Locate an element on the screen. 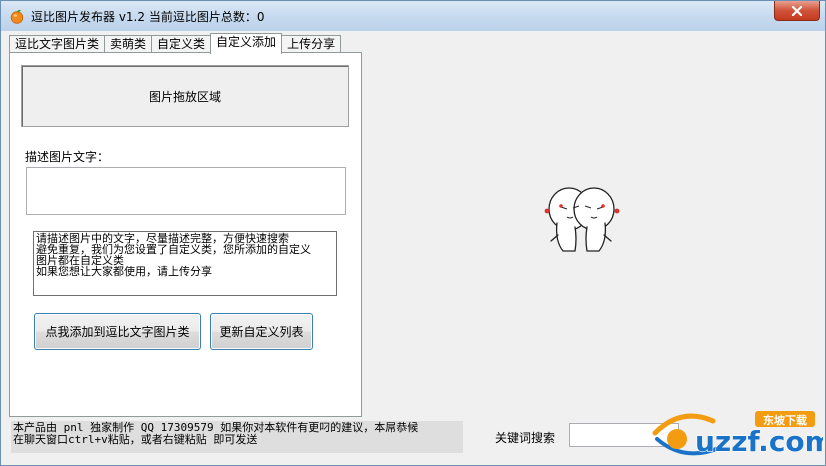  help-line: 如果您想让大家都使用，请上传分享 is located at coordinates (124, 271).